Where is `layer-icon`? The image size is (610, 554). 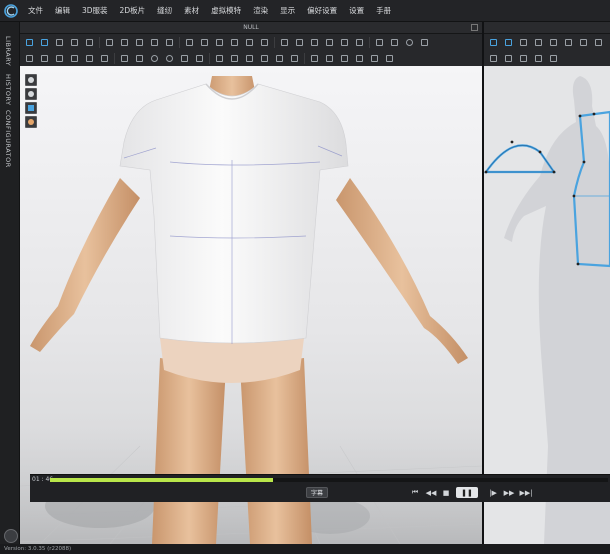
layer-icon is located at coordinates (124, 58).